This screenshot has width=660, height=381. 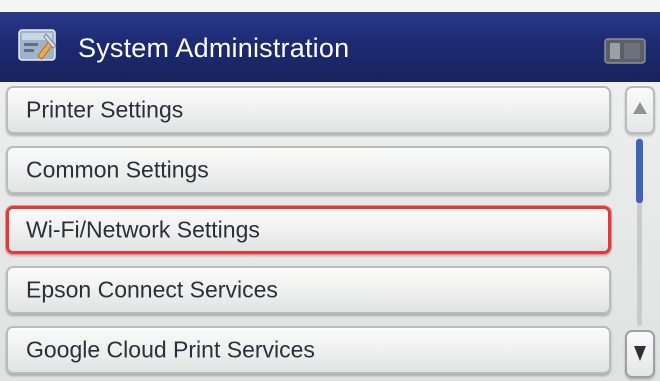 What do you see at coordinates (37, 45) in the screenshot?
I see `settings-tools-icon` at bounding box center [37, 45].